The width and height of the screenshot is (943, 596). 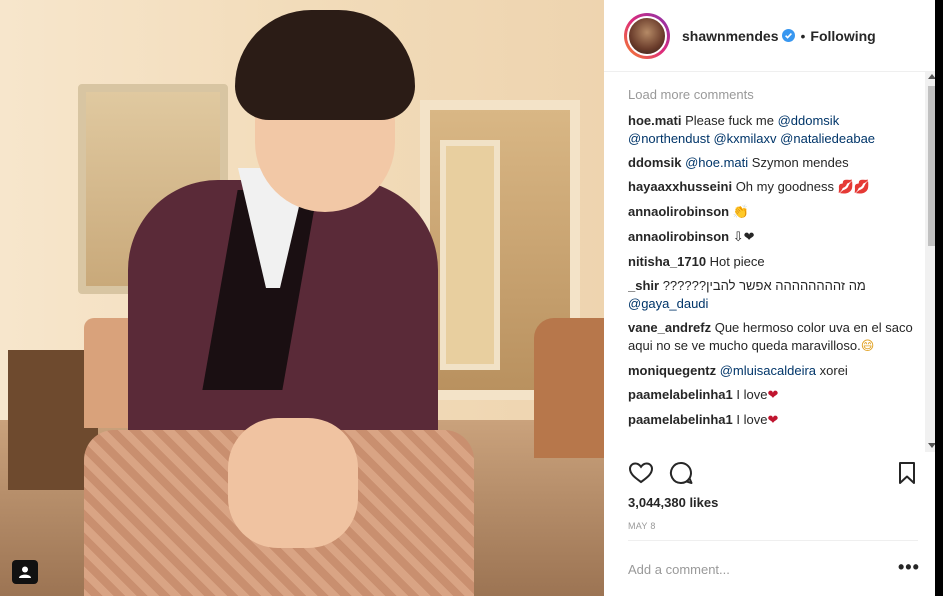 I want to click on comment-mention: @hoe.mati, so click(x=716, y=162).